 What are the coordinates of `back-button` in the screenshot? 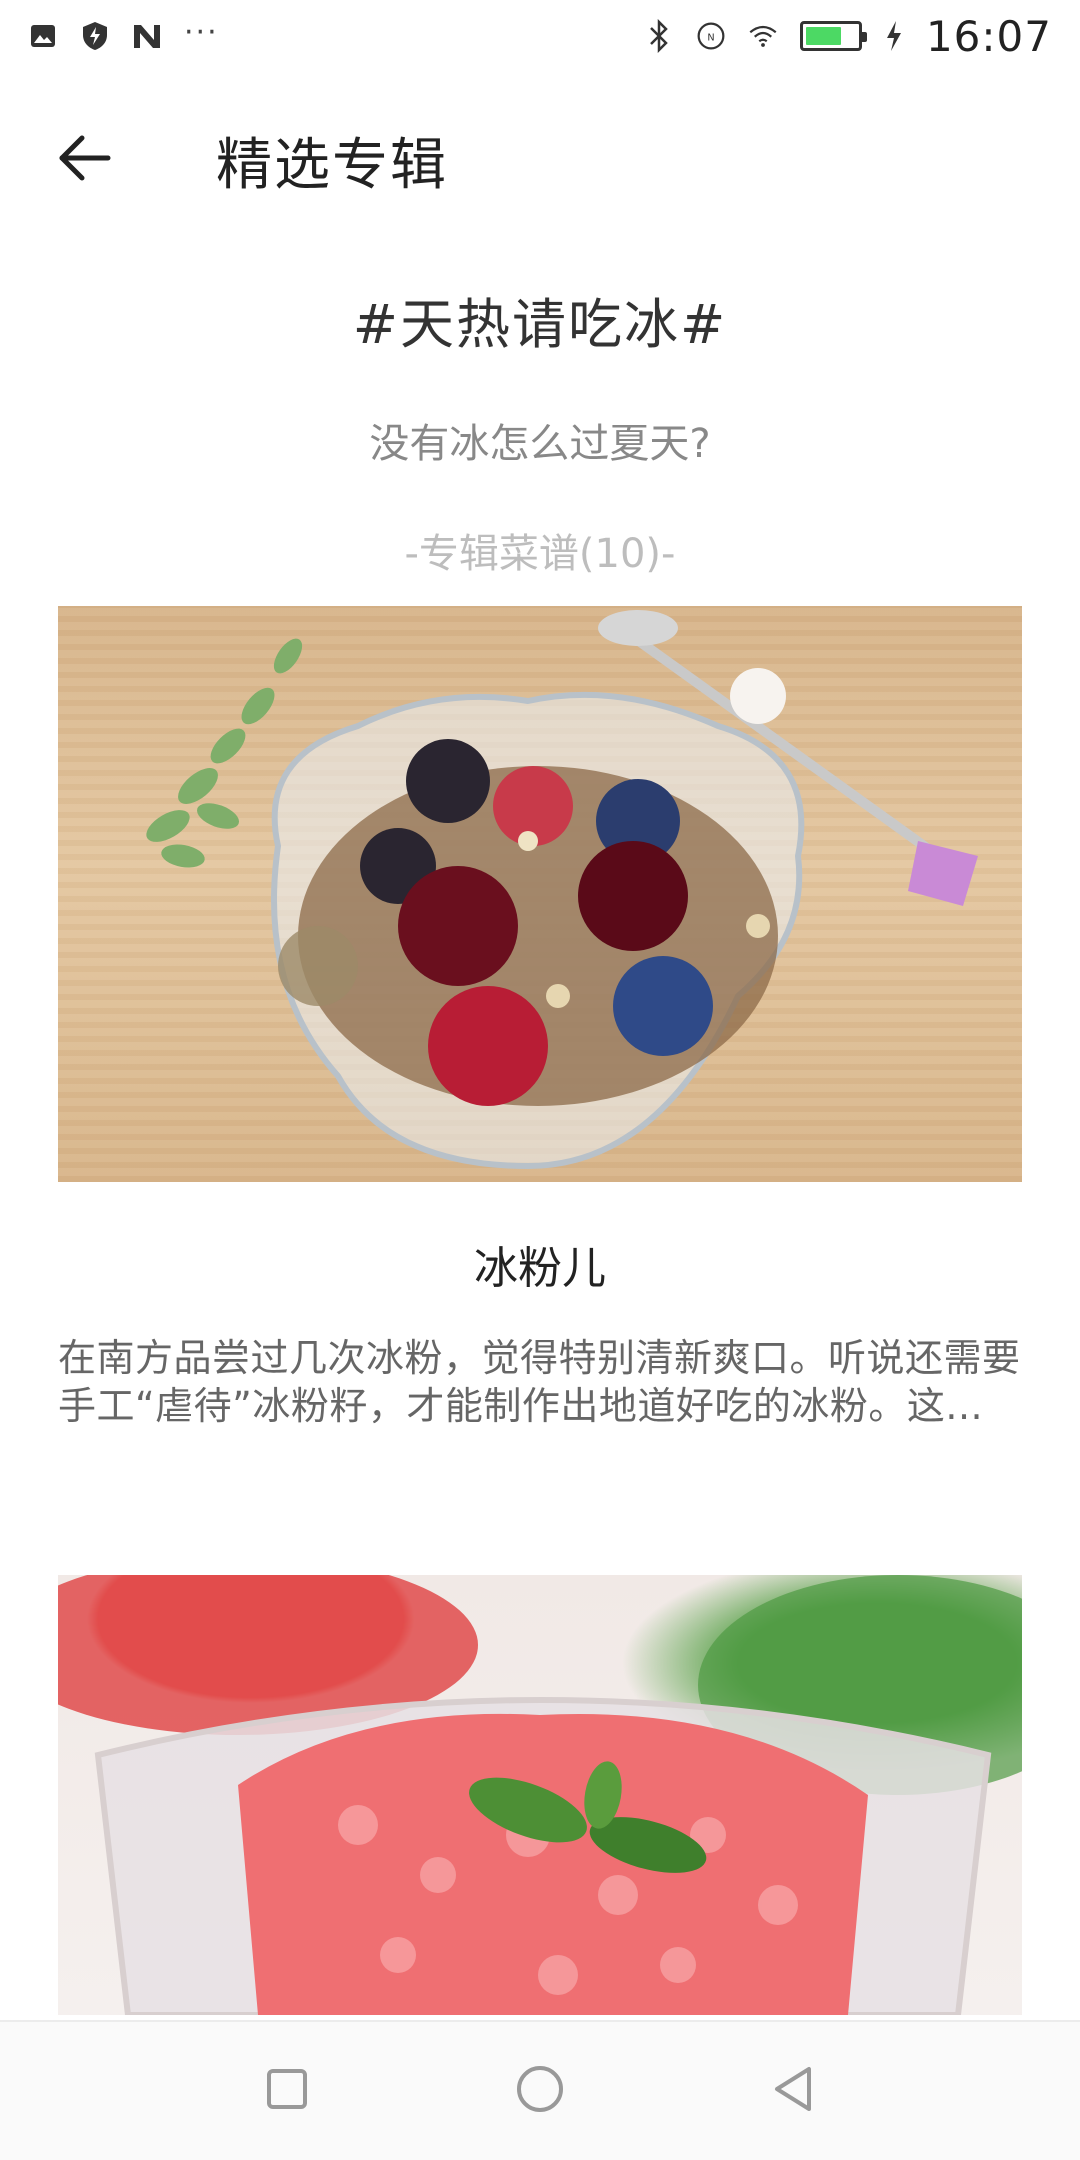 It's located at (84, 160).